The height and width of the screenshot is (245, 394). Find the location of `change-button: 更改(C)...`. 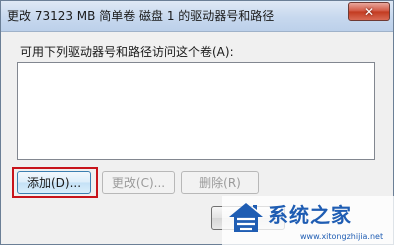

change-button: 更改(C)... is located at coordinates (138, 182).